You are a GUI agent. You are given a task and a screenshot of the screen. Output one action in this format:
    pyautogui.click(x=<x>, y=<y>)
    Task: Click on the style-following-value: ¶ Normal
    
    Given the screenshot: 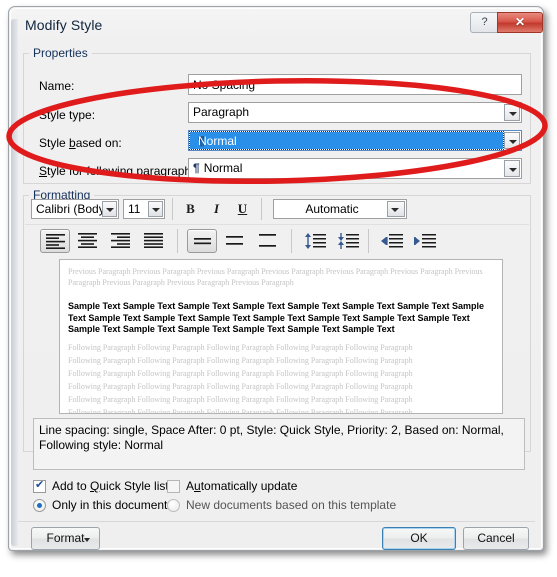 What is the action you would take?
    pyautogui.click(x=218, y=168)
    